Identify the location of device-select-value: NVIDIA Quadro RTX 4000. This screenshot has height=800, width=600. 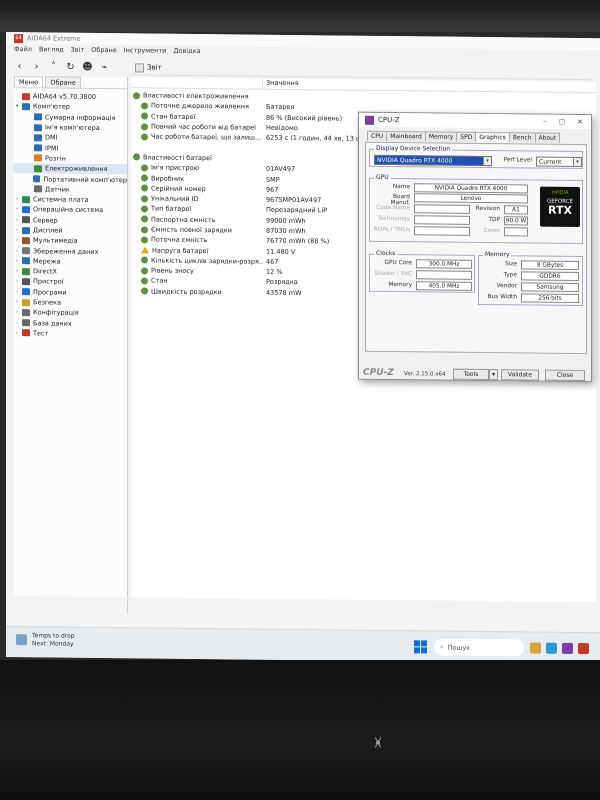
(415, 160).